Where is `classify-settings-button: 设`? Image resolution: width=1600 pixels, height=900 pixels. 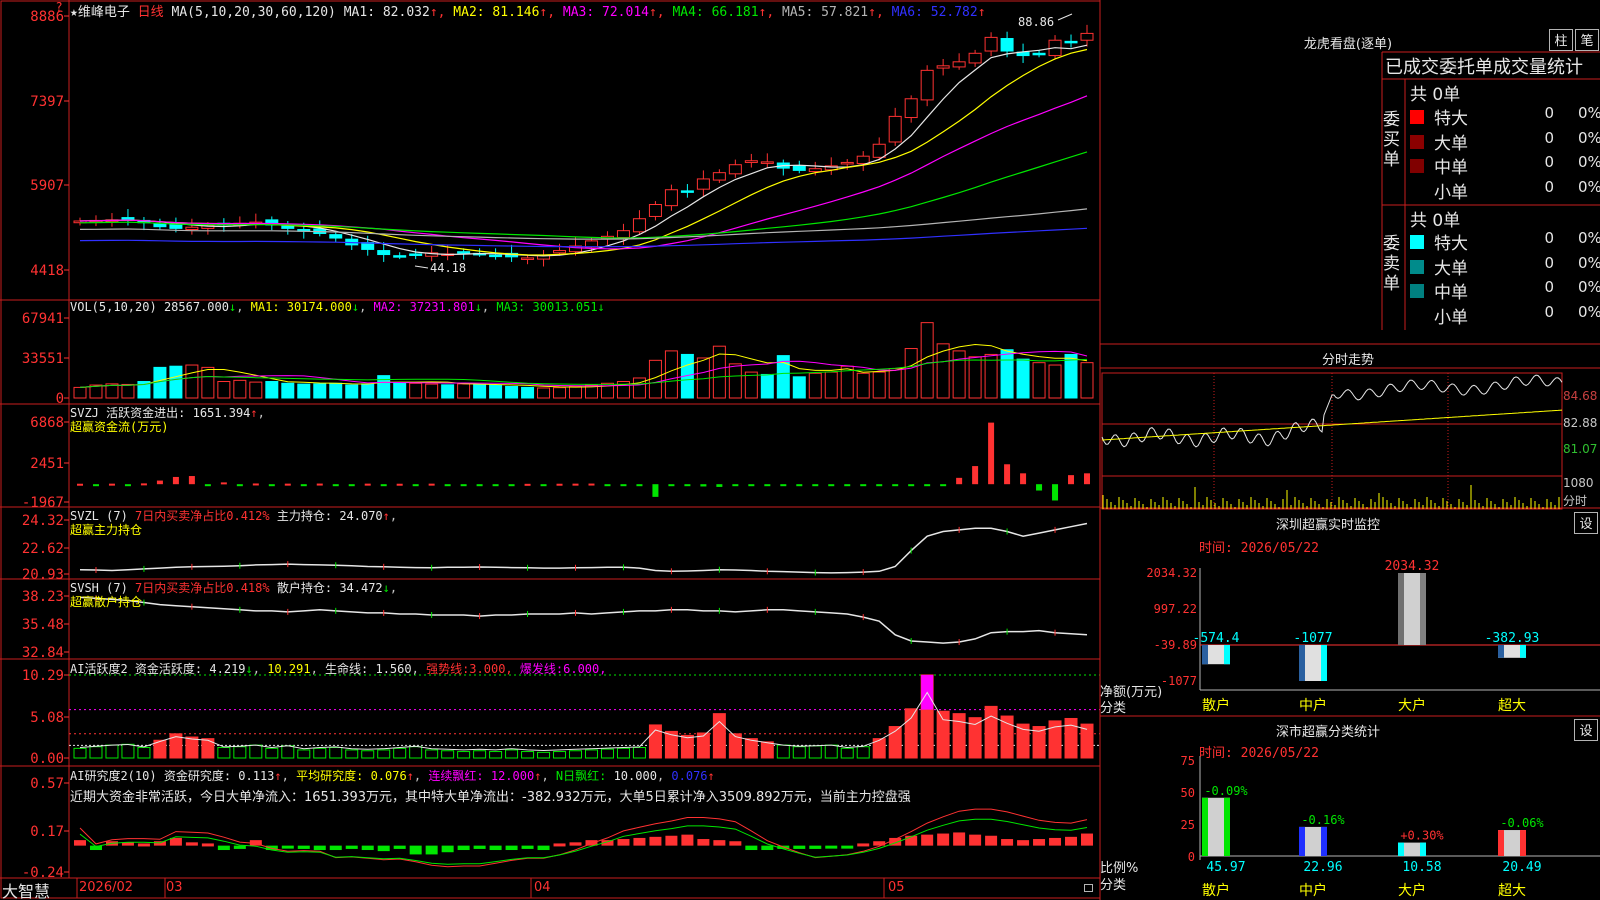 classify-settings-button: 设 is located at coordinates (1586, 730).